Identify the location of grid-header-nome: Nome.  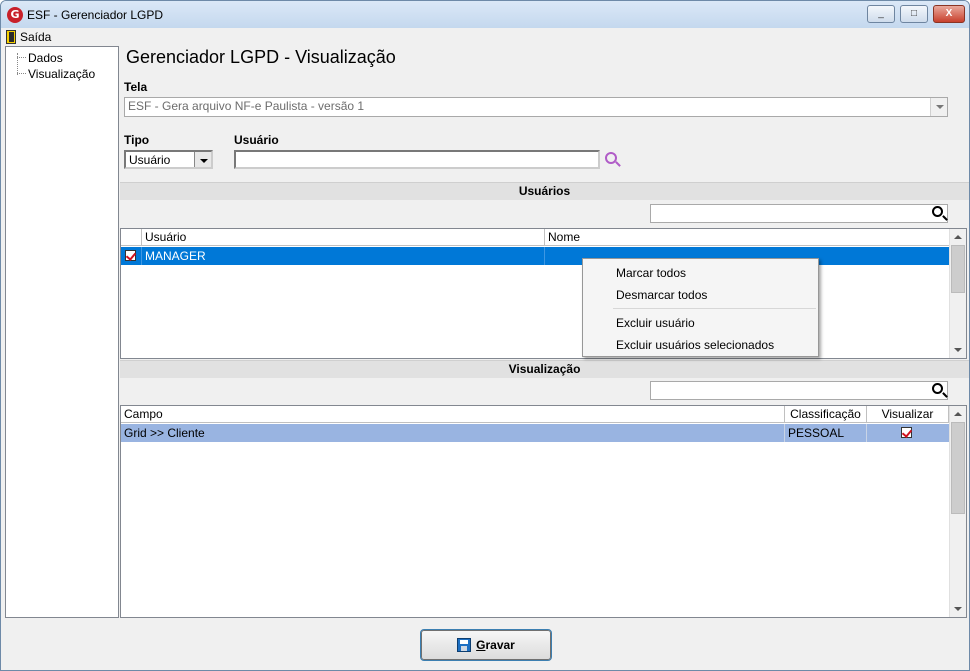
(748, 237).